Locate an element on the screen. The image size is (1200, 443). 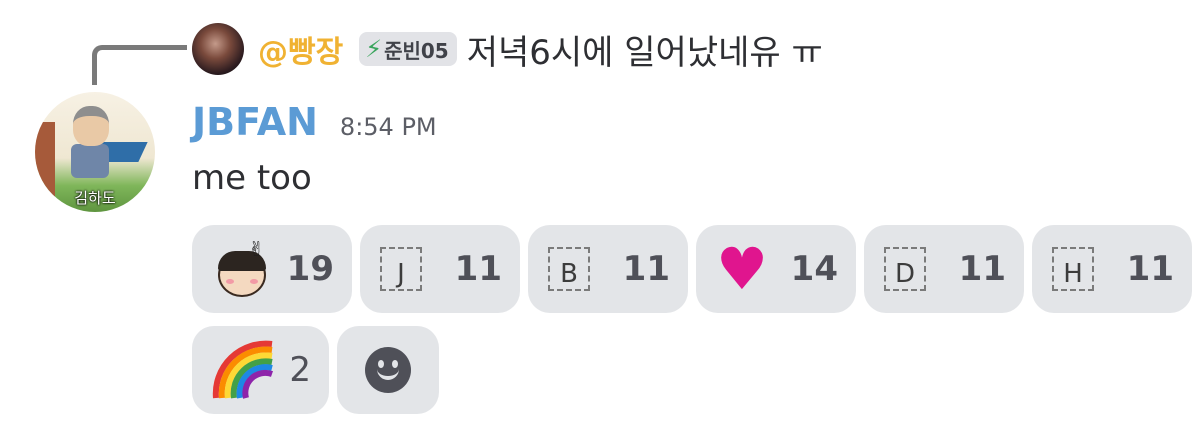
reaction-letter-j: J 11 is located at coordinates (440, 269).